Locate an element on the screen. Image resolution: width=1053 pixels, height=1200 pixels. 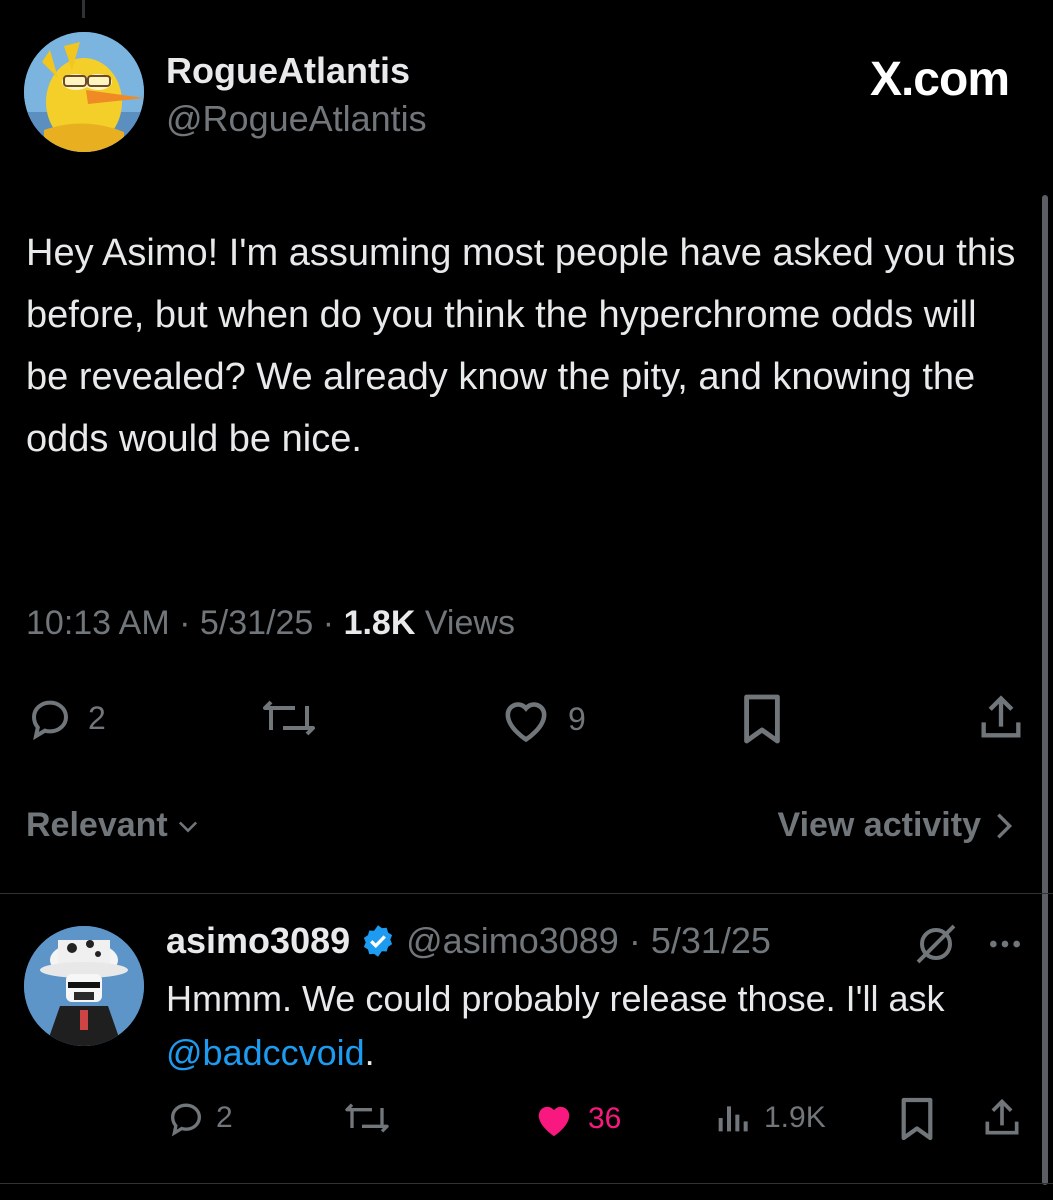
scrollbar is located at coordinates (1045, 690).